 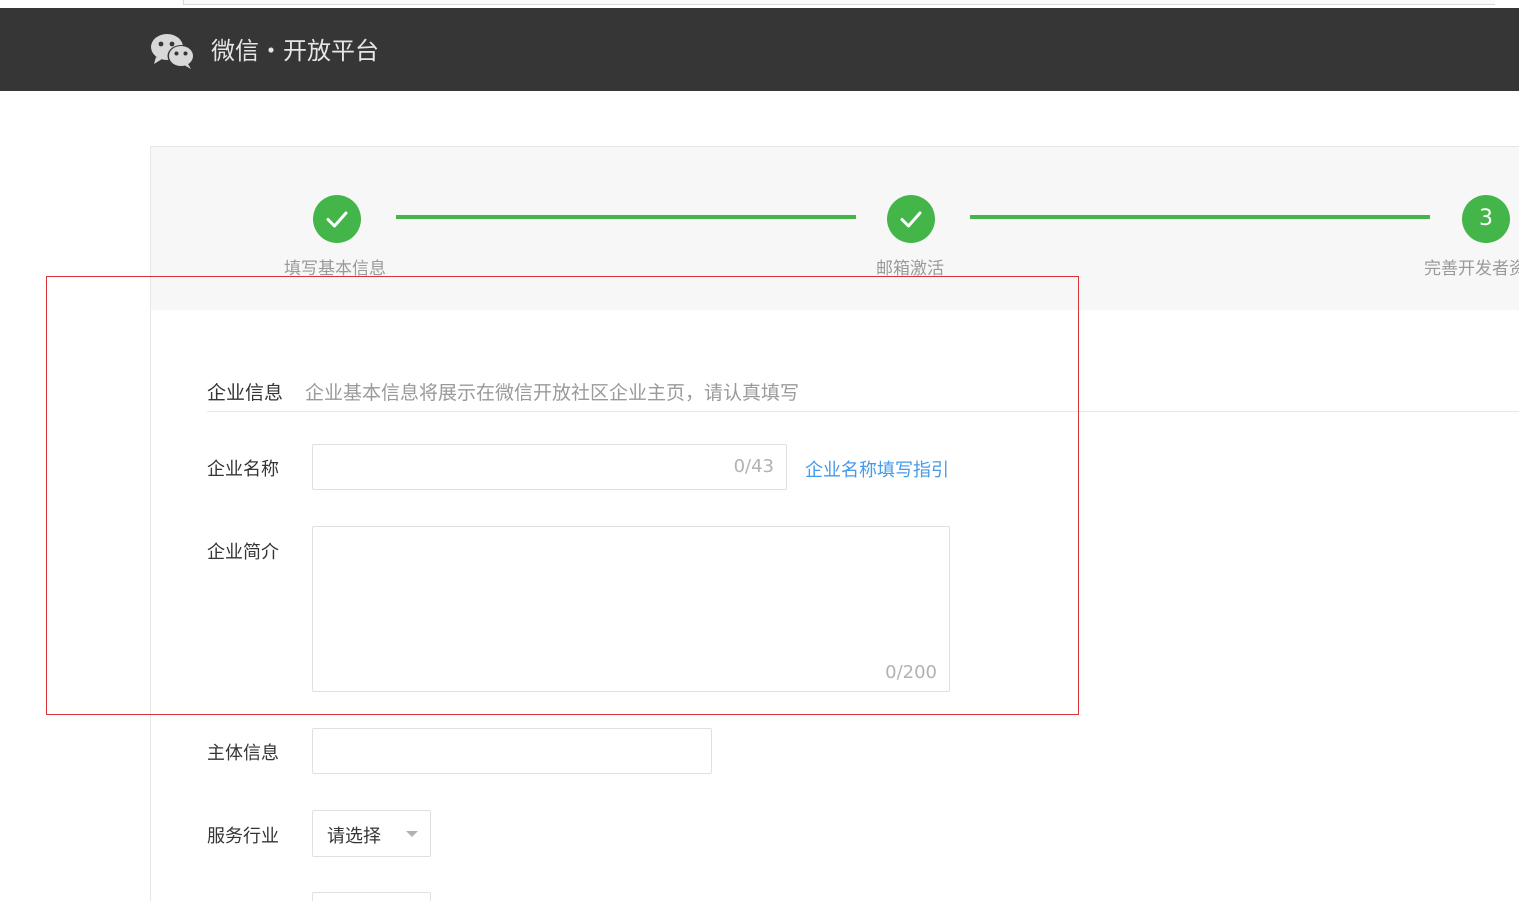 I want to click on subject-info-input, so click(x=512, y=751).